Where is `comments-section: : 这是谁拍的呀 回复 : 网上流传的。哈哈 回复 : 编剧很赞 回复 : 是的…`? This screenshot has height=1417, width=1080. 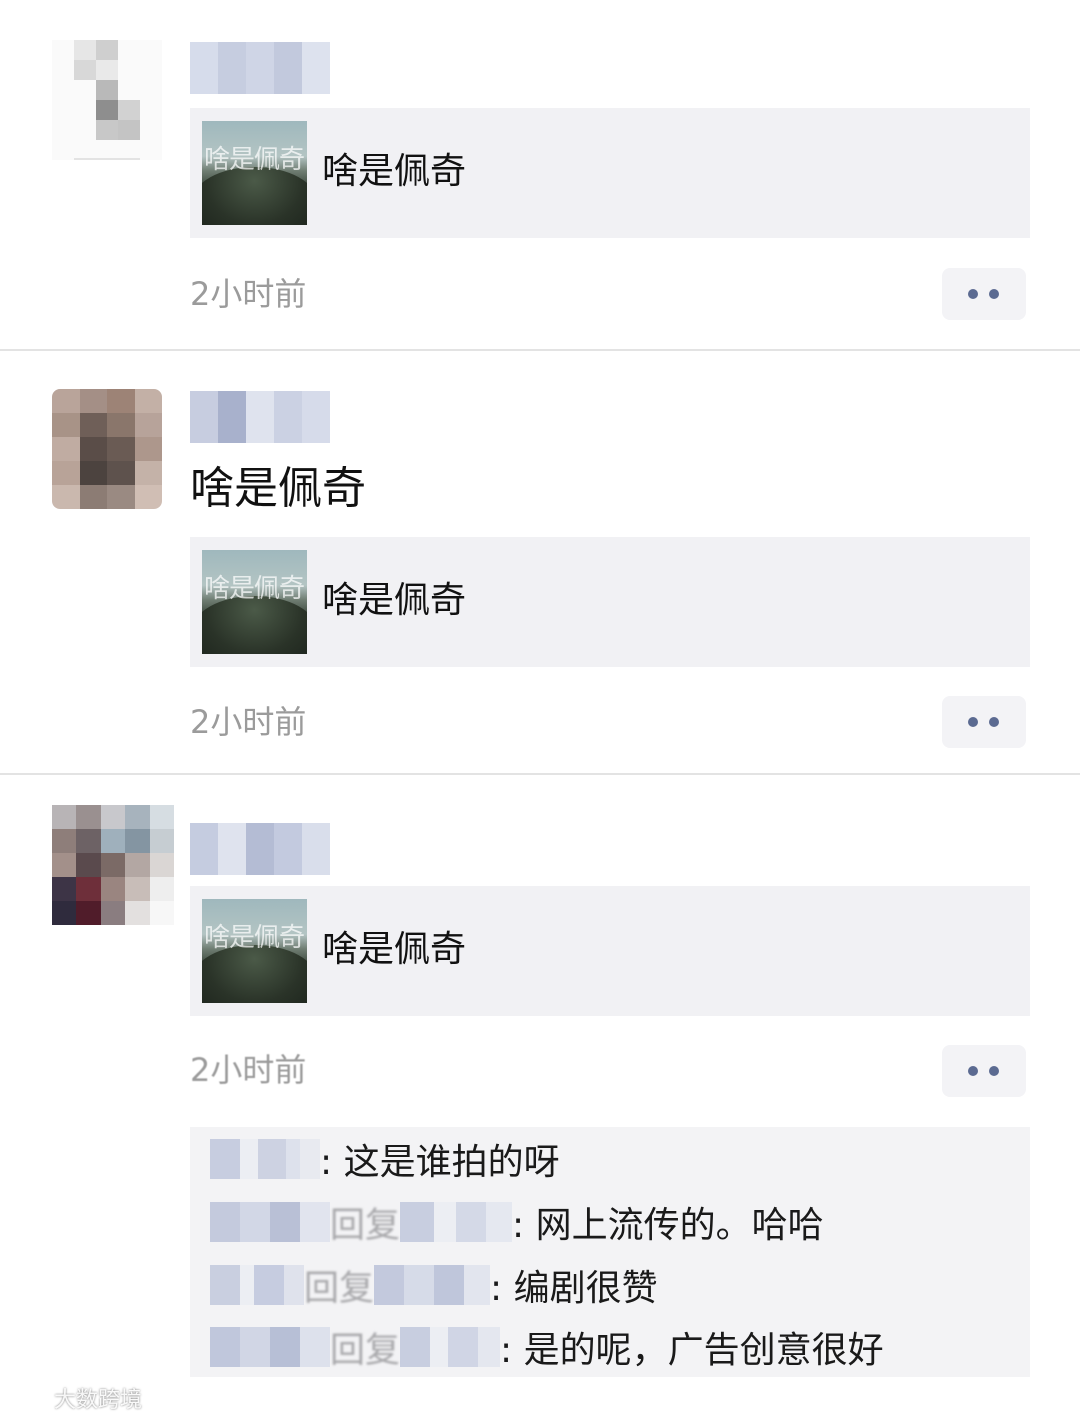 comments-section: : 这是谁拍的呀 回复 : 网上流传的。哈哈 回复 : 编剧很赞 回复 : 是的… is located at coordinates (610, 1252).